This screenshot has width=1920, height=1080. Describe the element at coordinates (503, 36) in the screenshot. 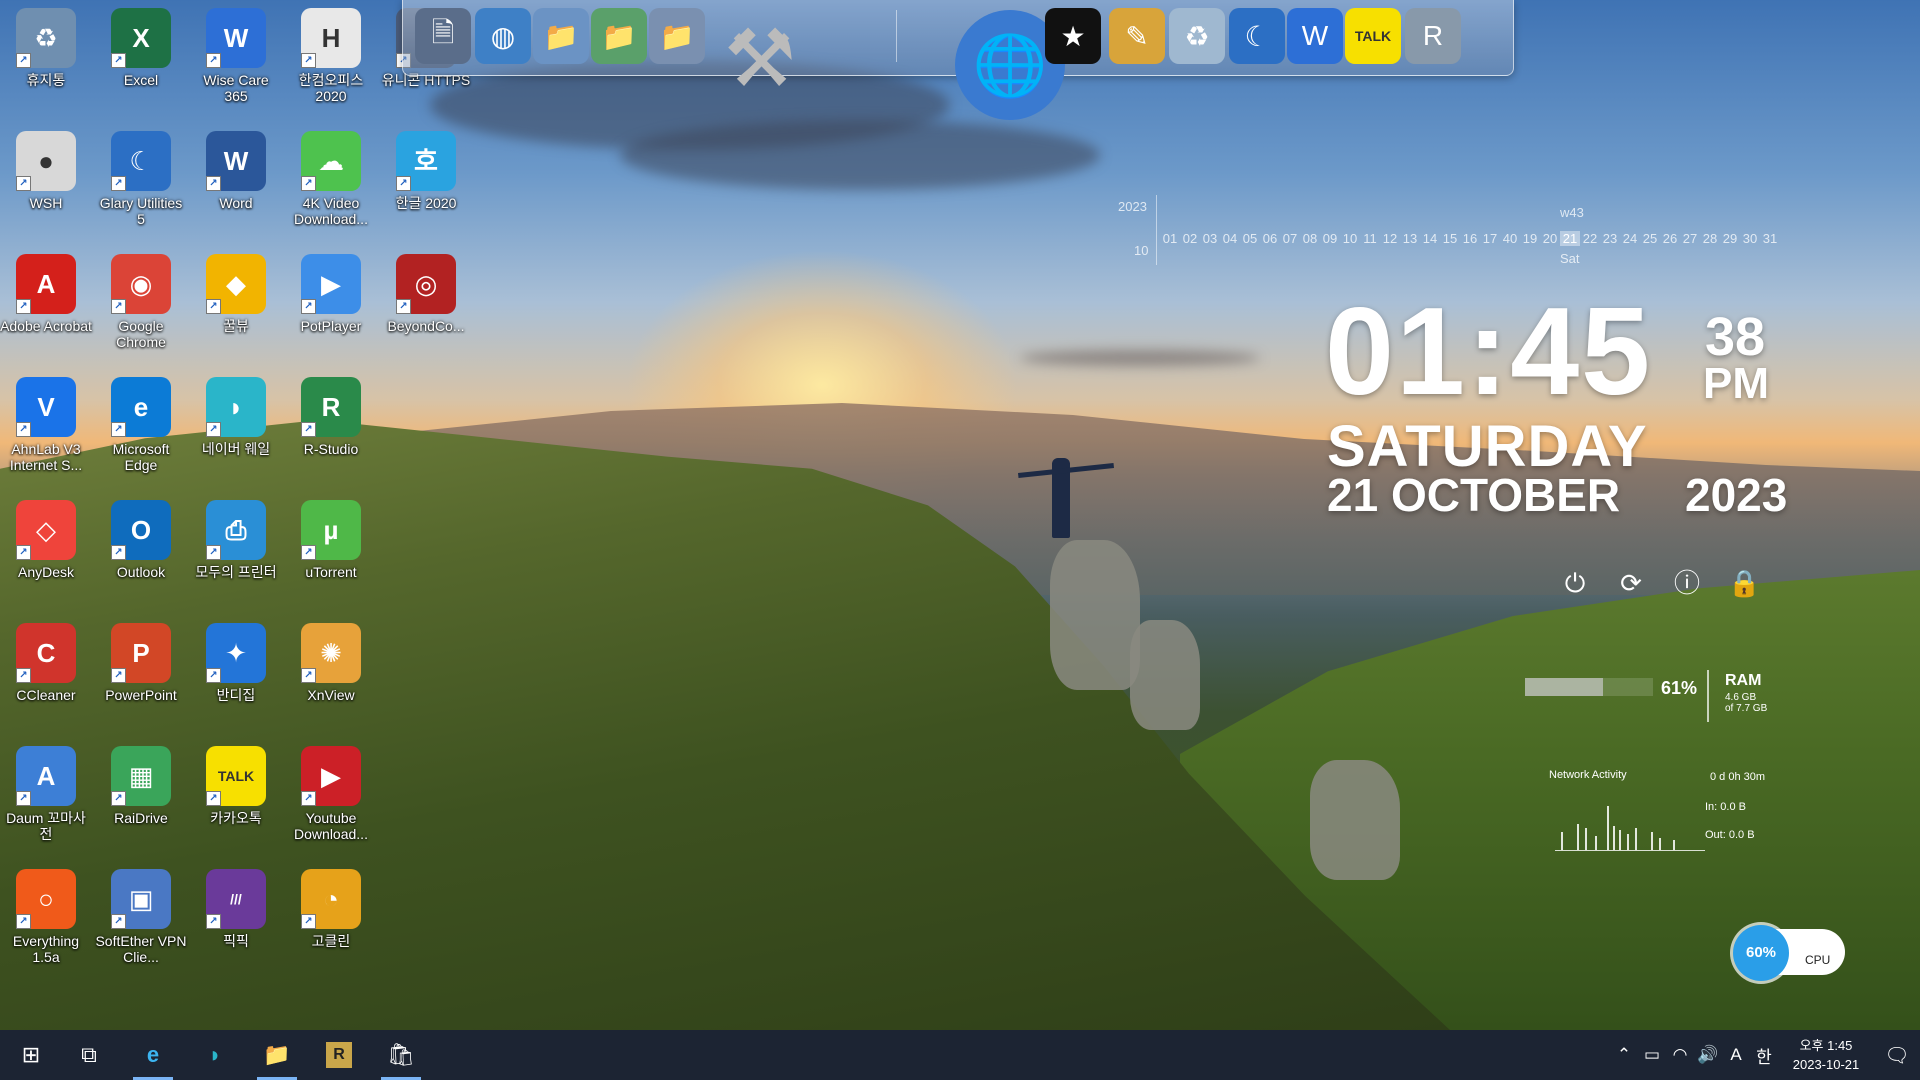

I see `dock-network-icon: ◍` at that location.